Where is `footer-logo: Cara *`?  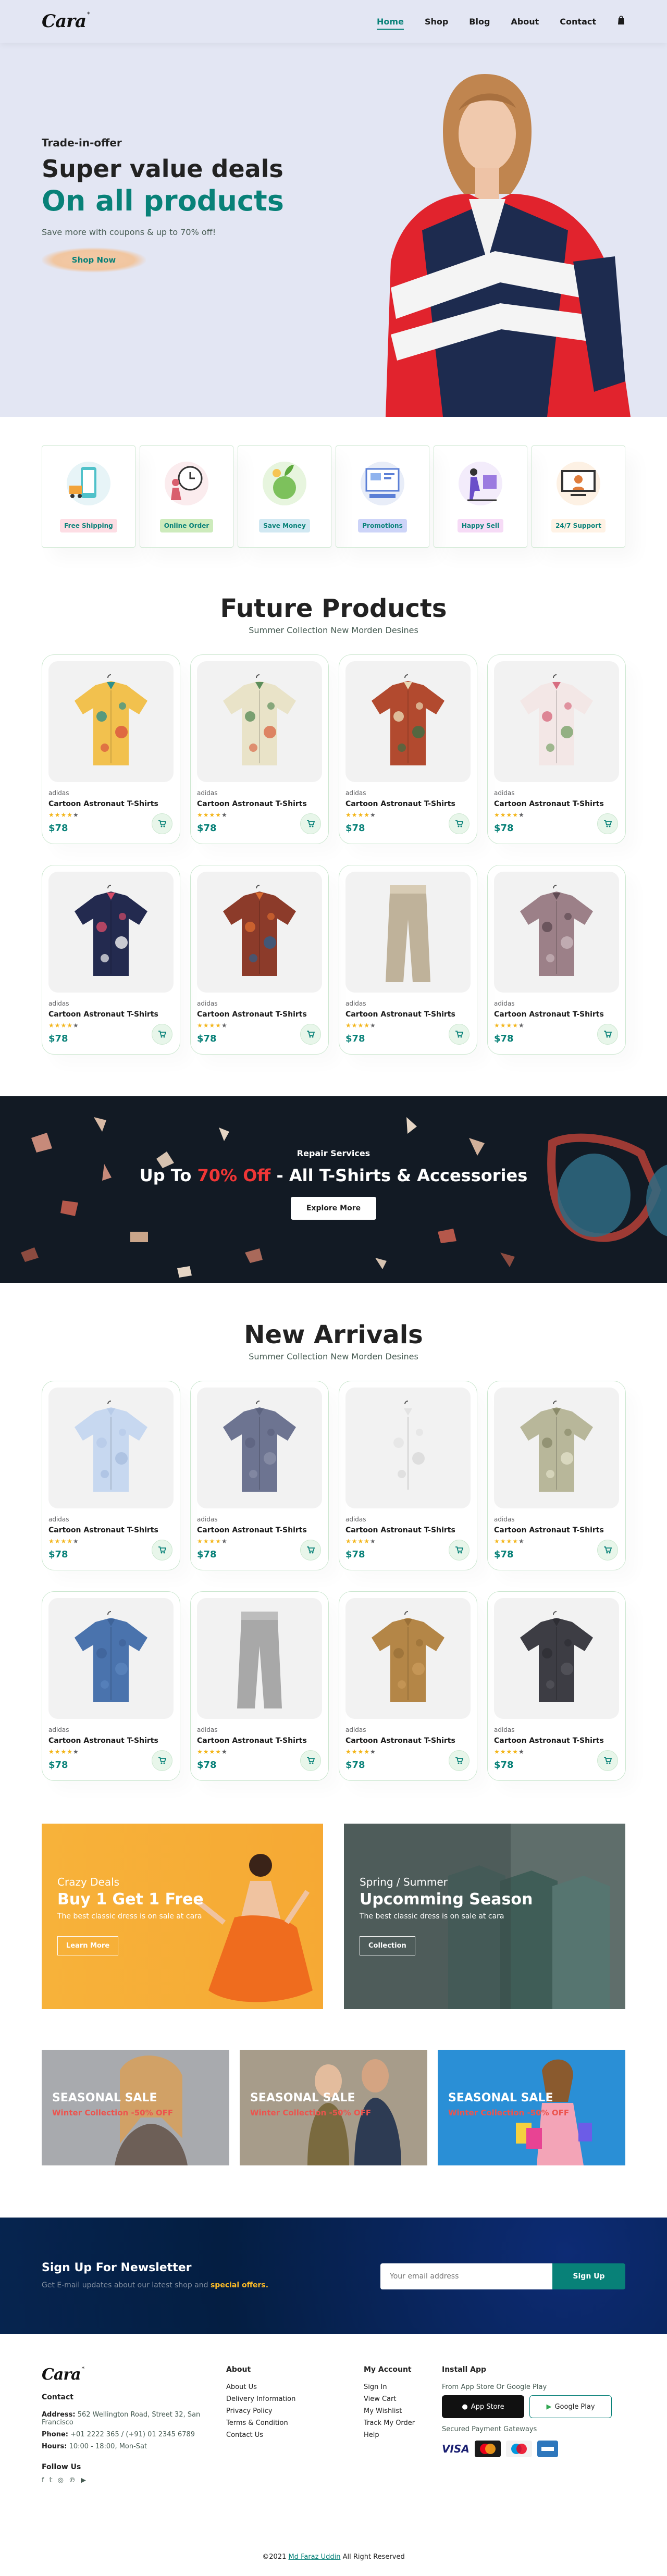
footer-logo: Cara * is located at coordinates (125, 2375).